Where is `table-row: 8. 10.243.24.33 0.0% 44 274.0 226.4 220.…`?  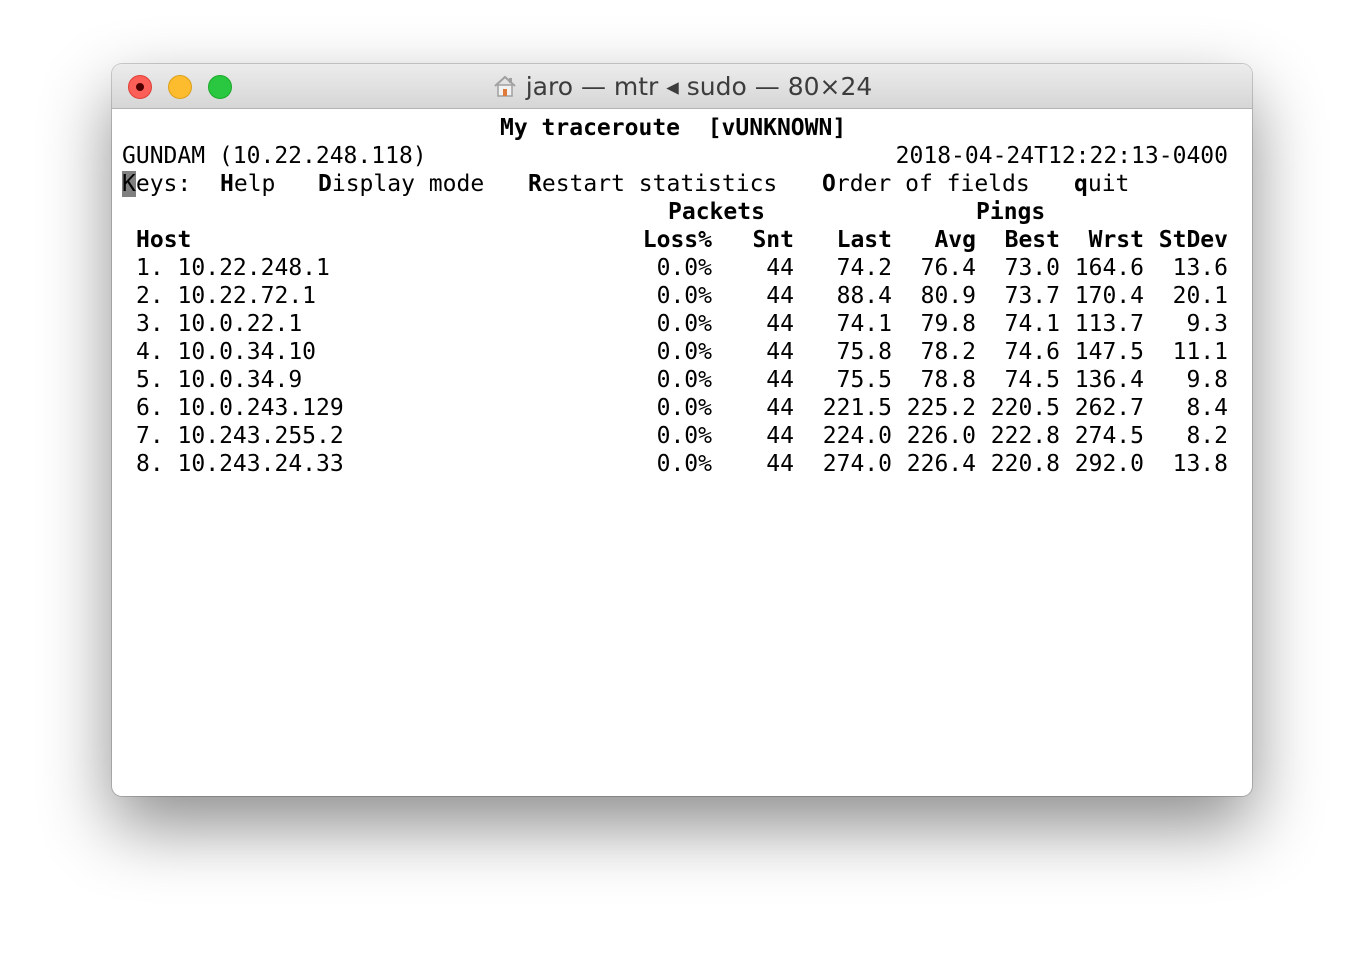
table-row: 8. 10.243.24.33 0.0% 44 274.0 226.4 220.… is located at coordinates (682, 464).